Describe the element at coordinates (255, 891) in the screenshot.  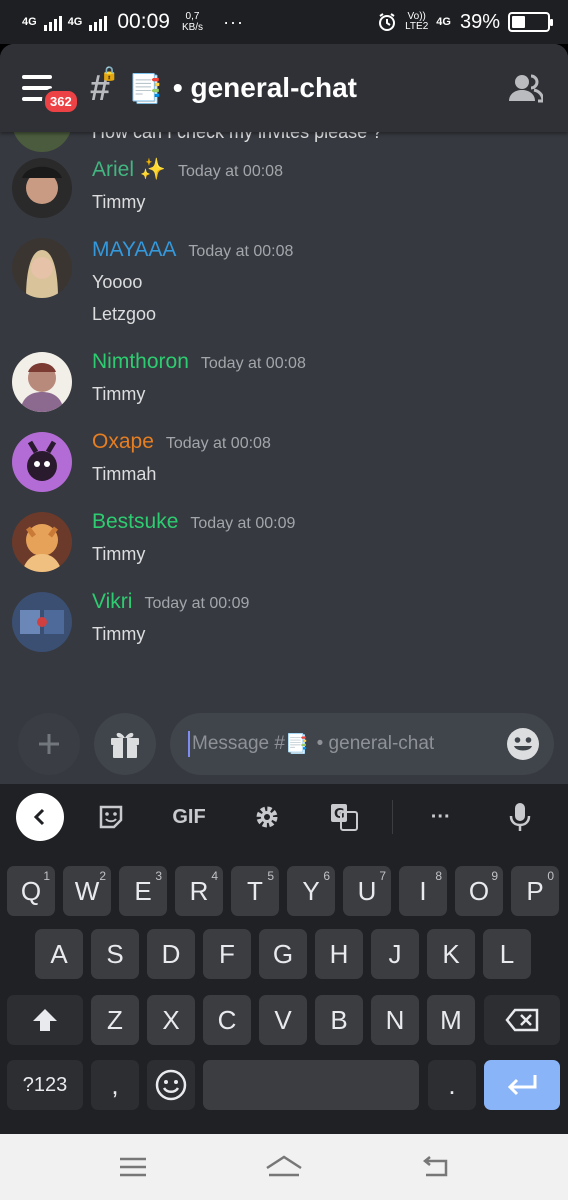
I see `key-t: T5` at that location.